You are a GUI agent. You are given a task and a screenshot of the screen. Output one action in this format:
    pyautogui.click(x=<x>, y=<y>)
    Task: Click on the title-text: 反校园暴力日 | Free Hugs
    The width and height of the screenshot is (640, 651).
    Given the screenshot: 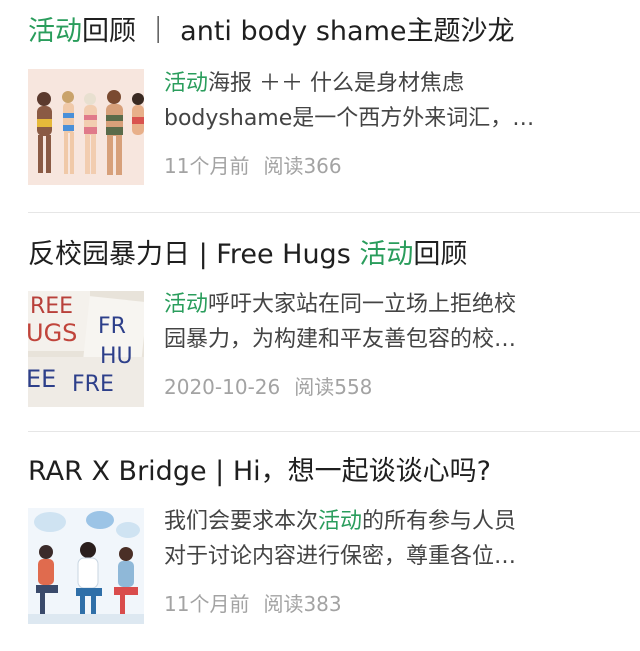 What is the action you would take?
    pyautogui.click(x=194, y=254)
    